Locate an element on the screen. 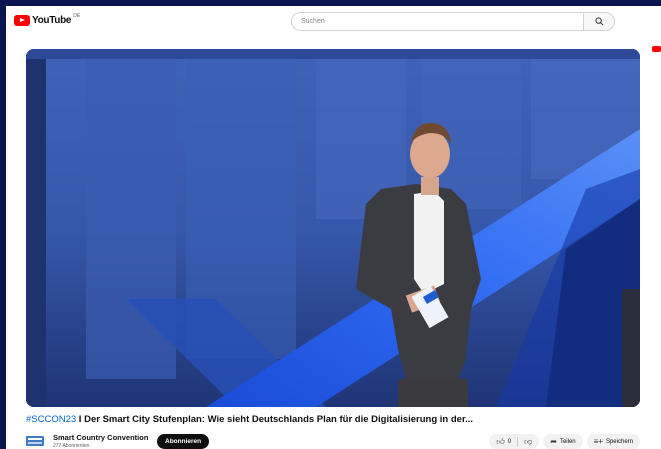 This screenshot has width=661, height=449. share-button: ➦ Teilen is located at coordinates (563, 441).